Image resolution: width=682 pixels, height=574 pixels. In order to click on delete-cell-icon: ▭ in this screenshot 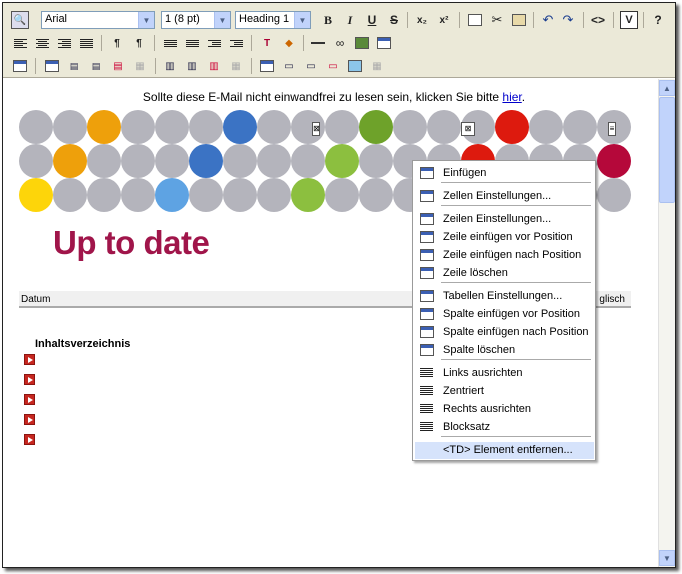, I will do `click(333, 66)`.